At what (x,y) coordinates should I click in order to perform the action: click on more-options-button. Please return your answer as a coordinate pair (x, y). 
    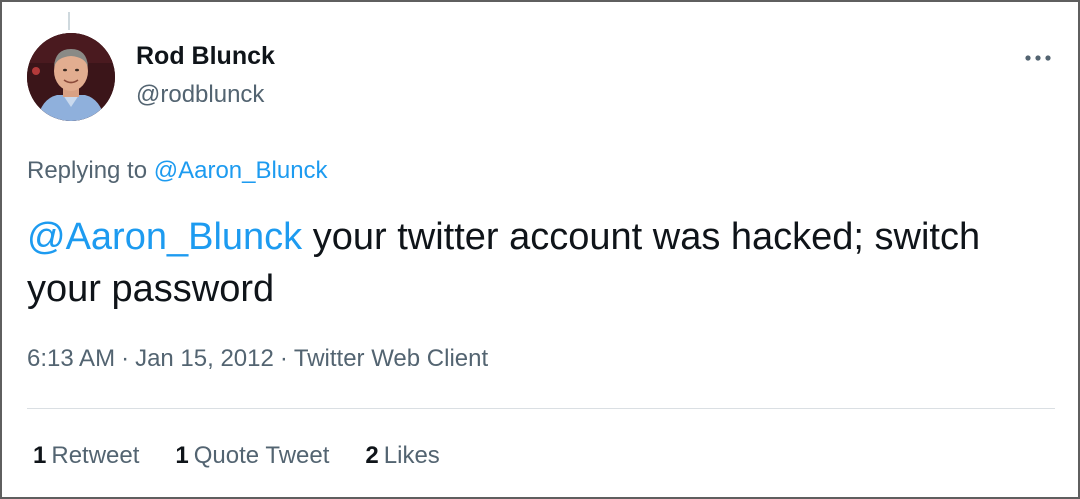
    Looking at the image, I should click on (1038, 58).